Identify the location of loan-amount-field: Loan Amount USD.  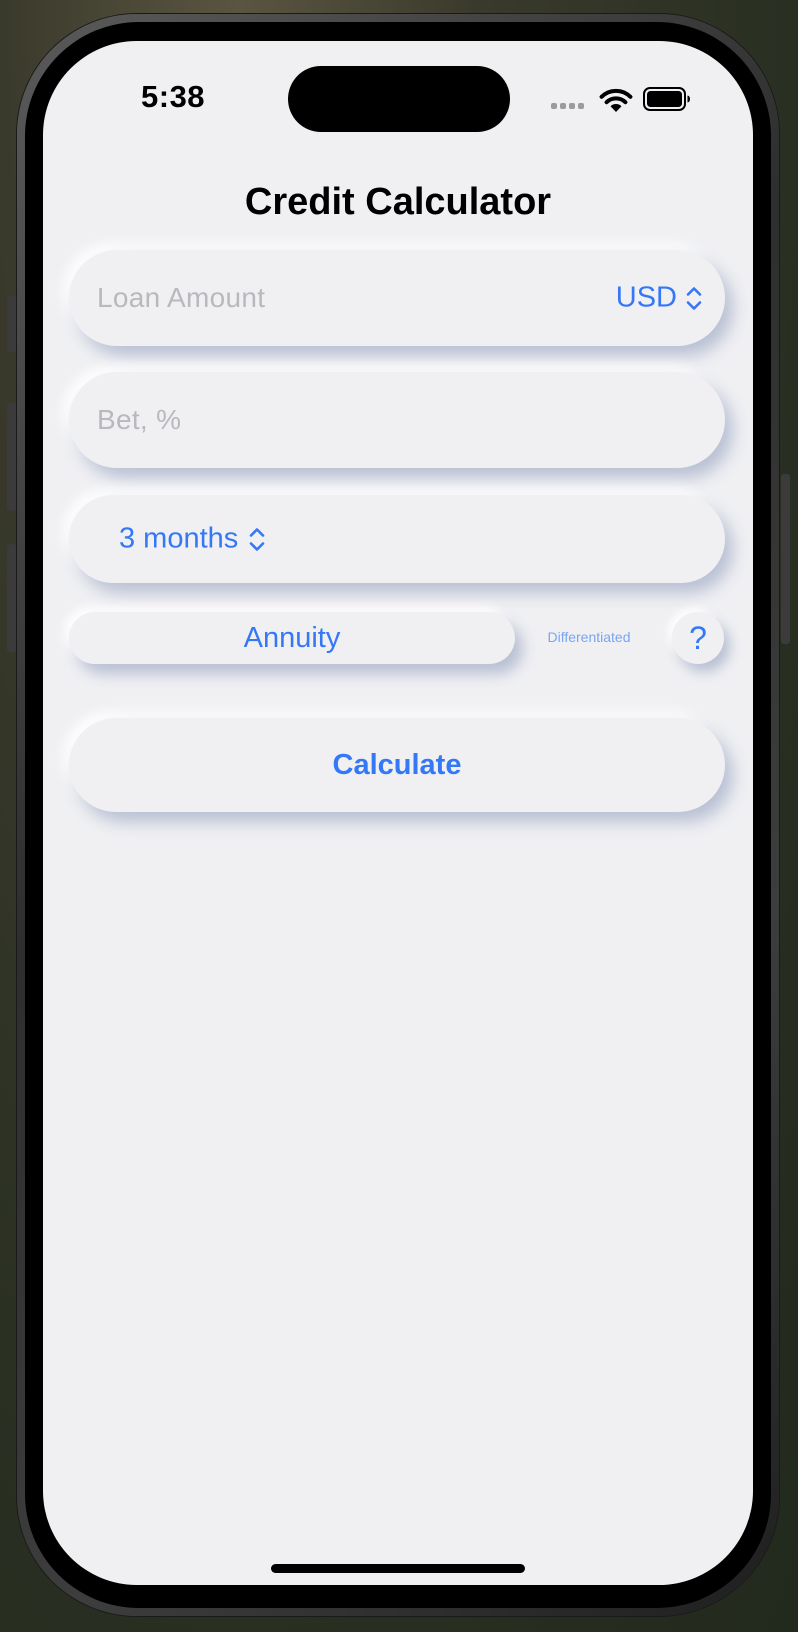
(397, 298).